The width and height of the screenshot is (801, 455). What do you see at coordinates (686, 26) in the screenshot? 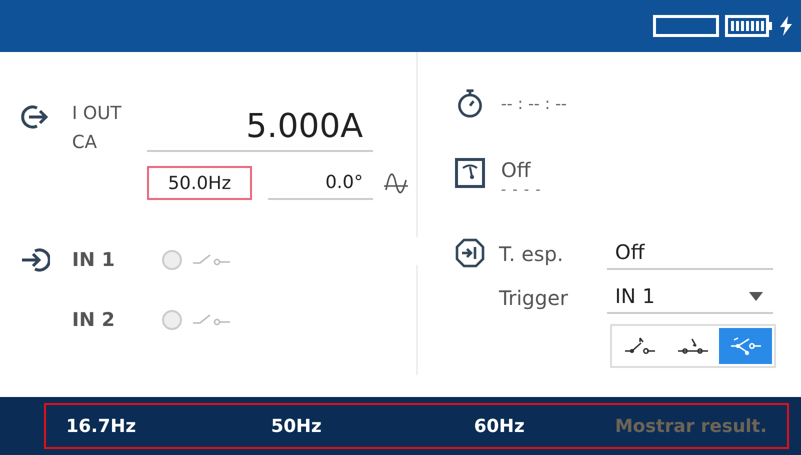
I see `display-frame-icon` at bounding box center [686, 26].